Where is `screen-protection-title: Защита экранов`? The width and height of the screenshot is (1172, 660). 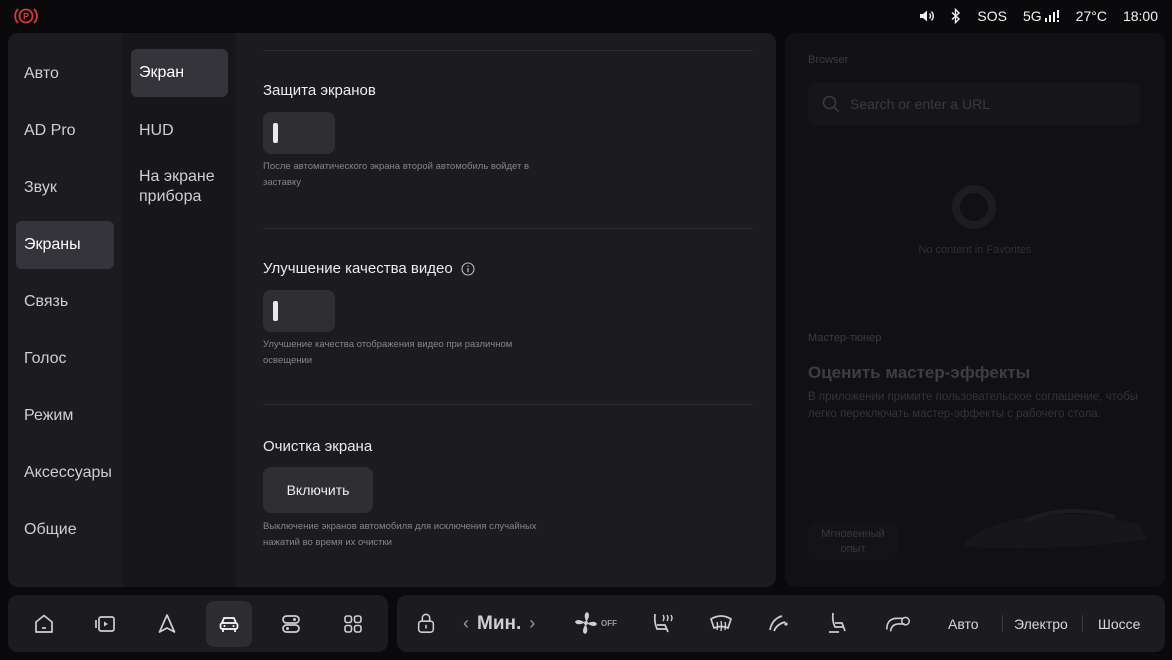
screen-protection-title: Защита экранов is located at coordinates (319, 90).